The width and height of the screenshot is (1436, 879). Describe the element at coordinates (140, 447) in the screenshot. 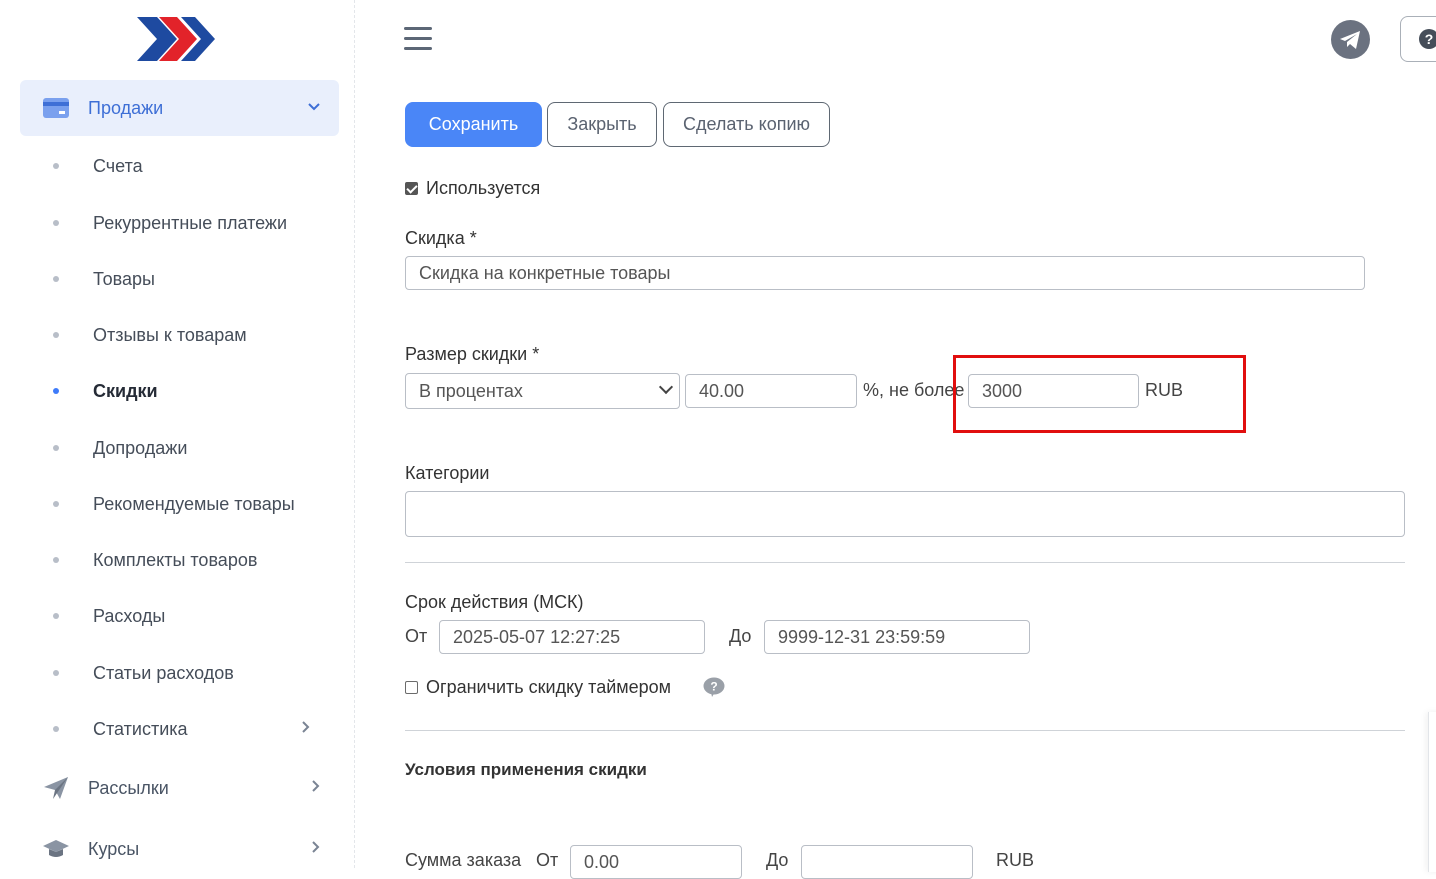

I see `sidebar-item-label: Допродажи` at that location.